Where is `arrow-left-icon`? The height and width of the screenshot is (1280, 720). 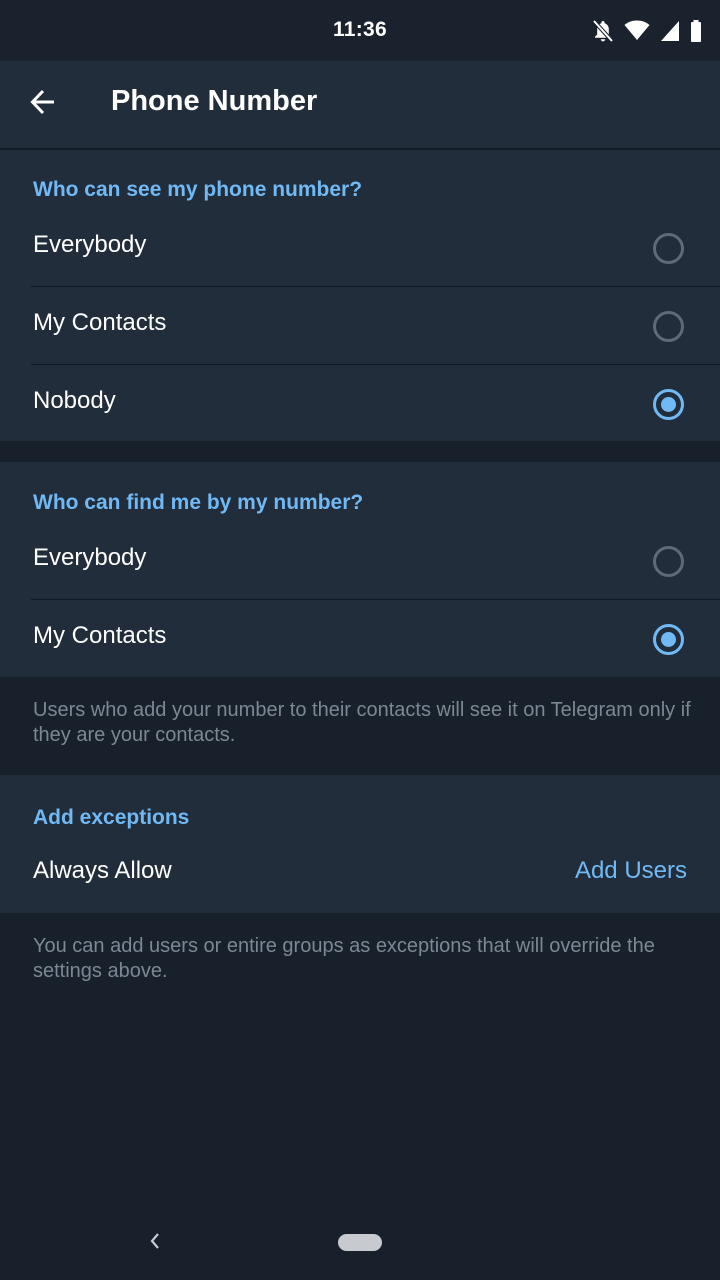
arrow-left-icon is located at coordinates (43, 104).